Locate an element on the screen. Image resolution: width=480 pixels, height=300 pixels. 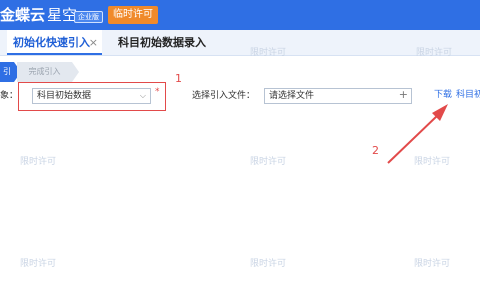
file-label: 选择引入文件： is located at coordinates (224, 96).